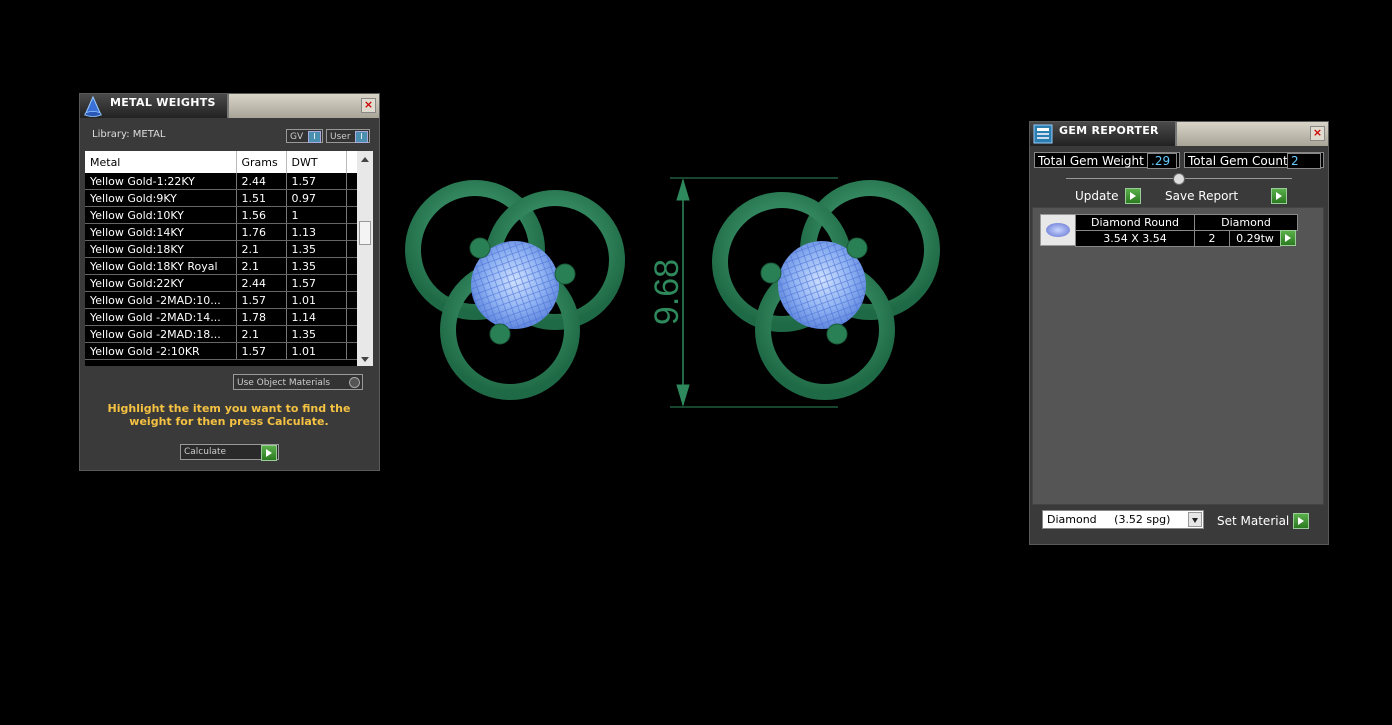  What do you see at coordinates (93, 106) in the screenshot?
I see `cone-app-icon` at bounding box center [93, 106].